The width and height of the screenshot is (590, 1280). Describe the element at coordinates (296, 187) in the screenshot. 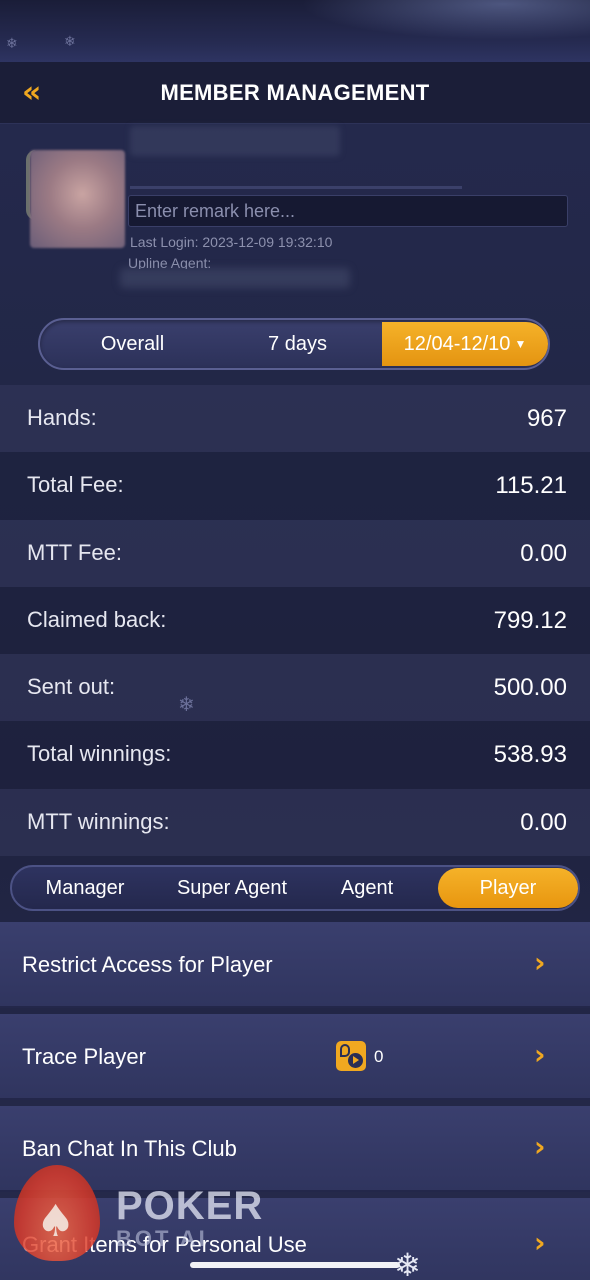

I see `name-underline` at that location.